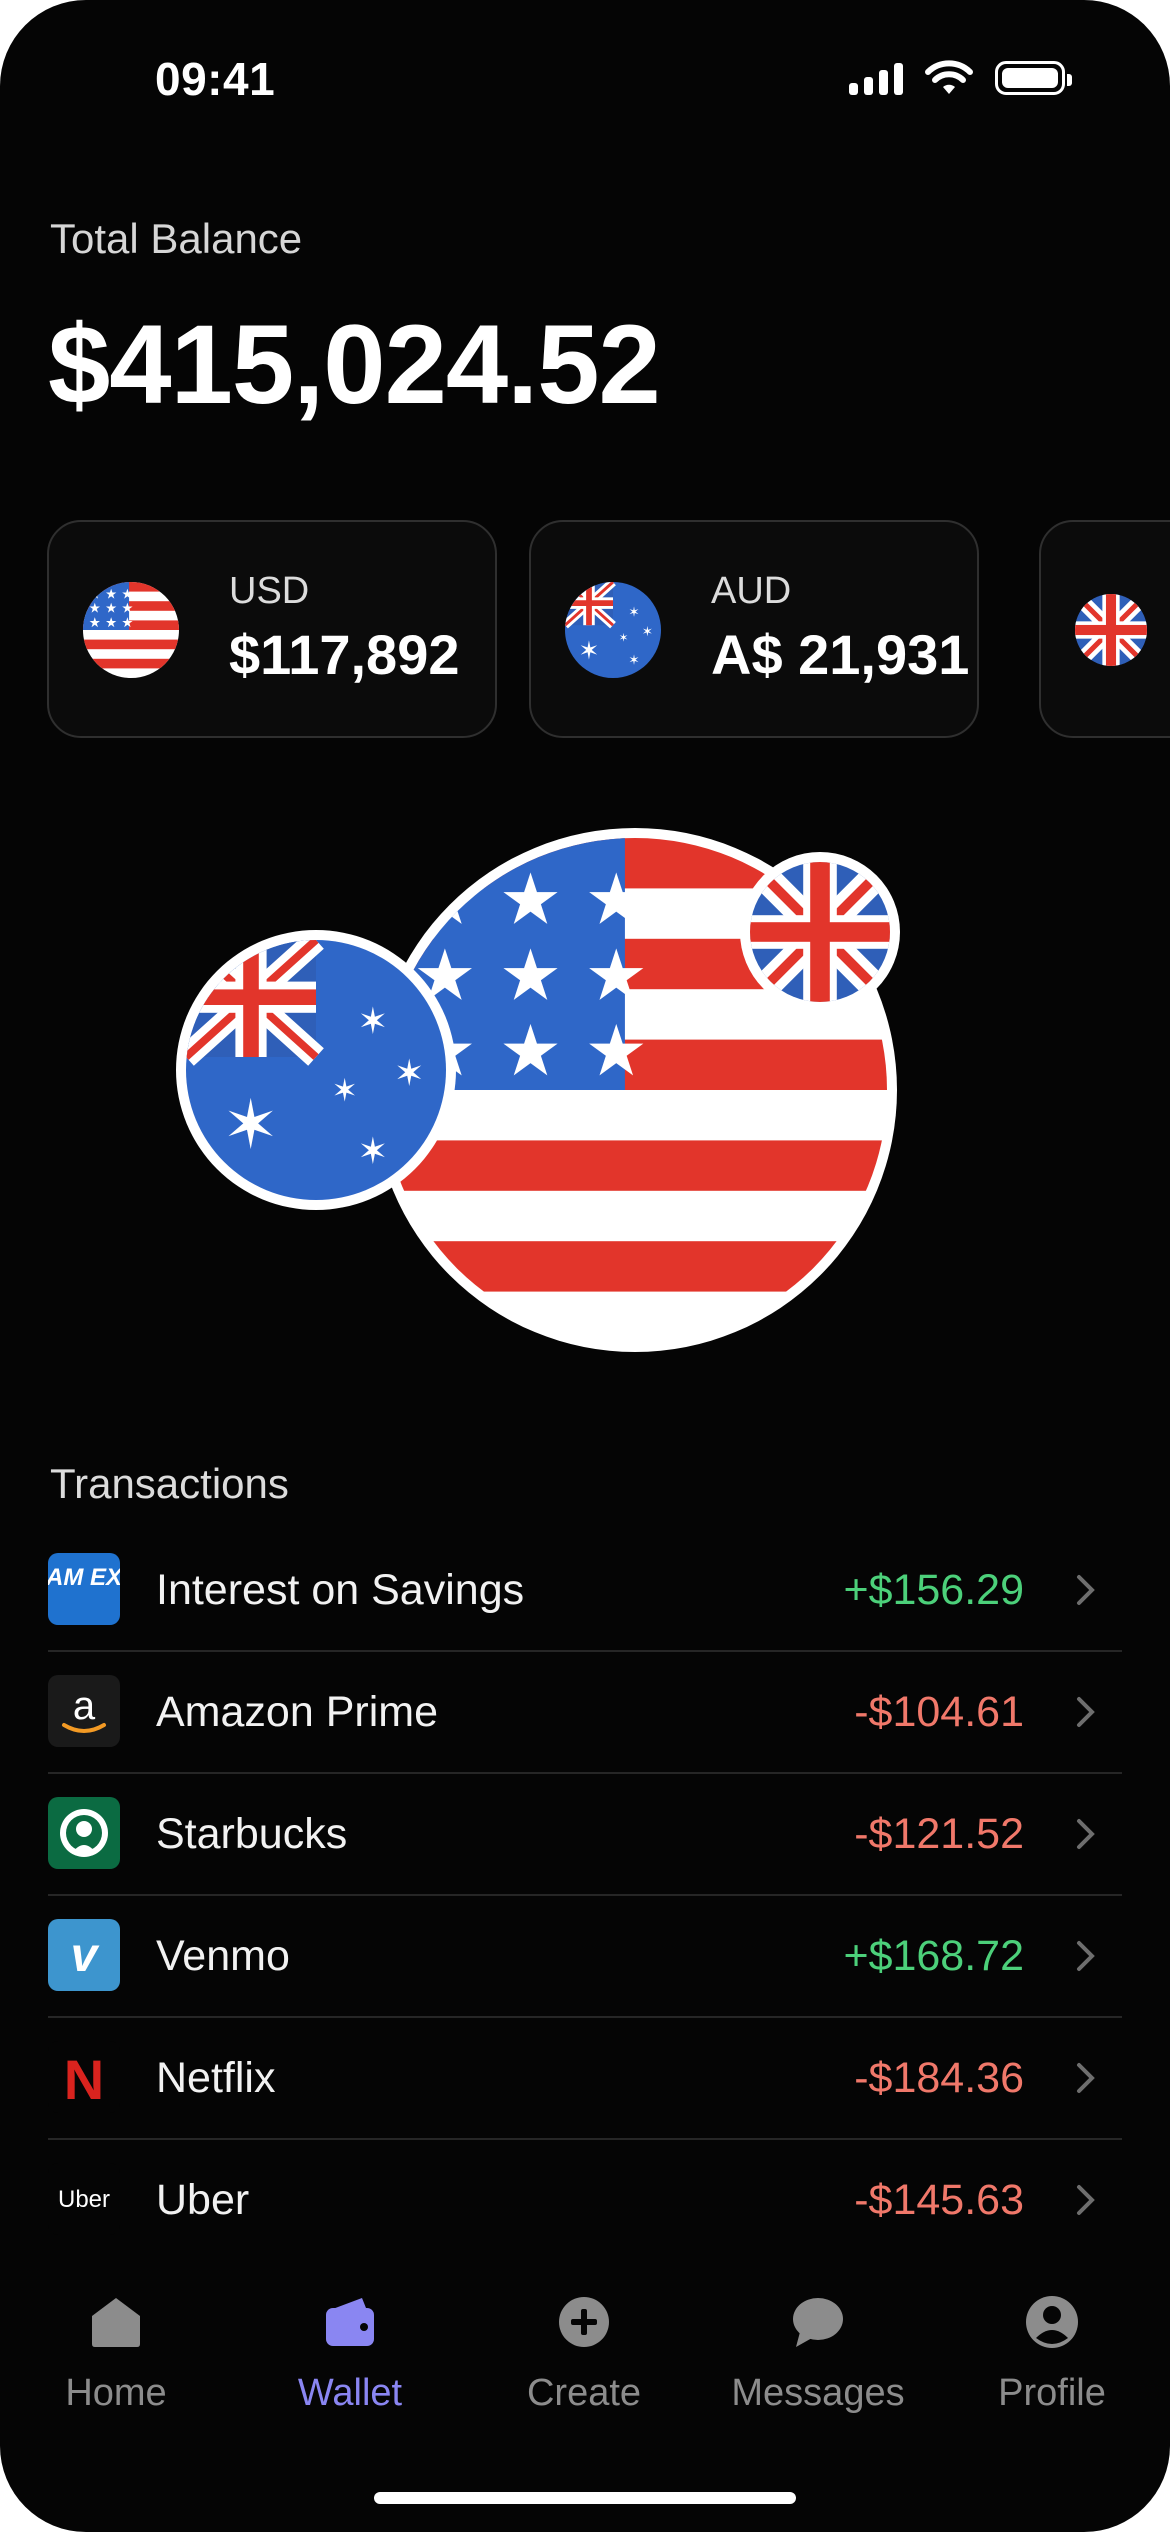 The image size is (1170, 2532). I want to click on transaction-name: Amazon Prime, so click(297, 1712).